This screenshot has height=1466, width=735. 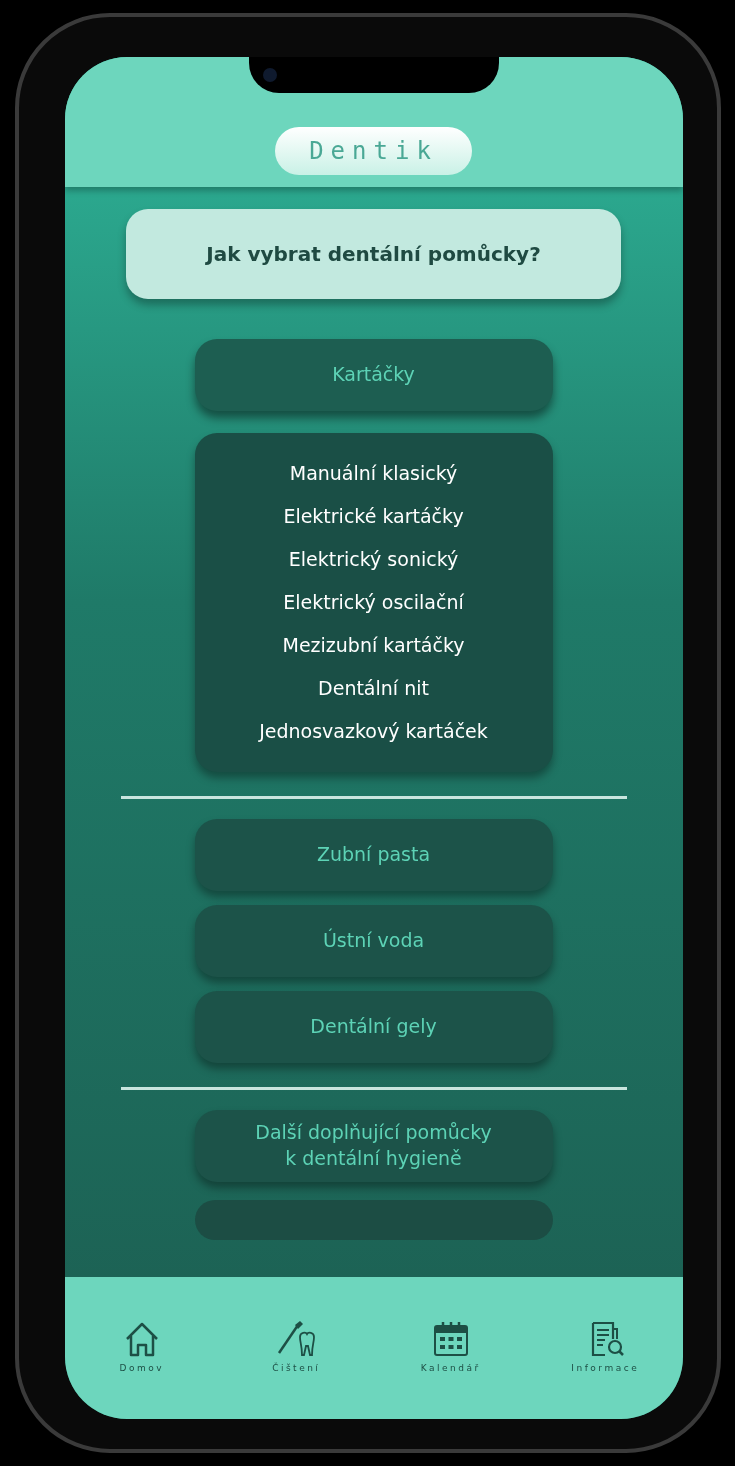 I want to click on nav-label: Informace, so click(x=605, y=1368).